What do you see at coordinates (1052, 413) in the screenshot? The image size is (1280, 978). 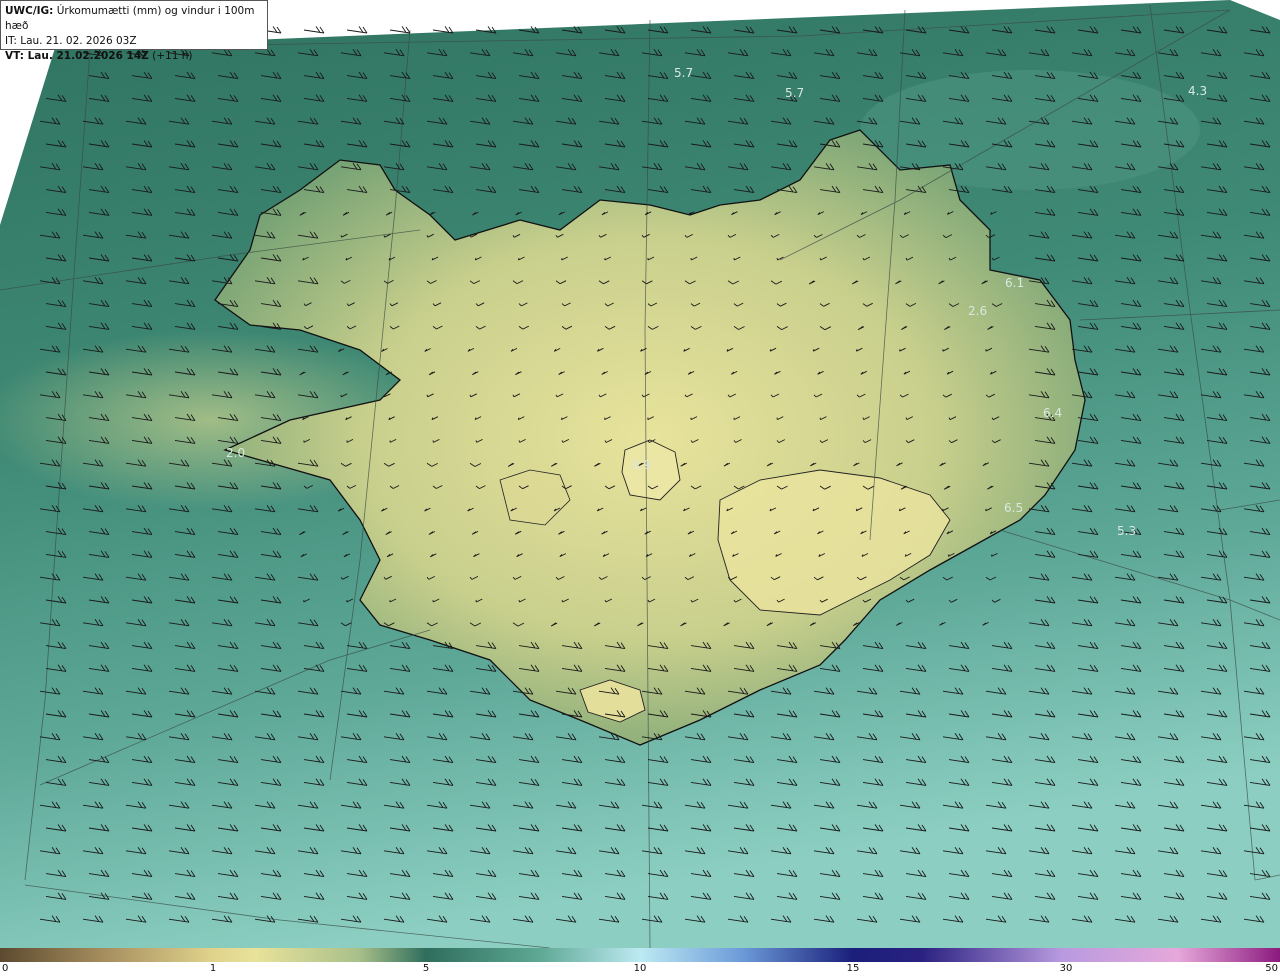 I see `value-label: 6.4` at bounding box center [1052, 413].